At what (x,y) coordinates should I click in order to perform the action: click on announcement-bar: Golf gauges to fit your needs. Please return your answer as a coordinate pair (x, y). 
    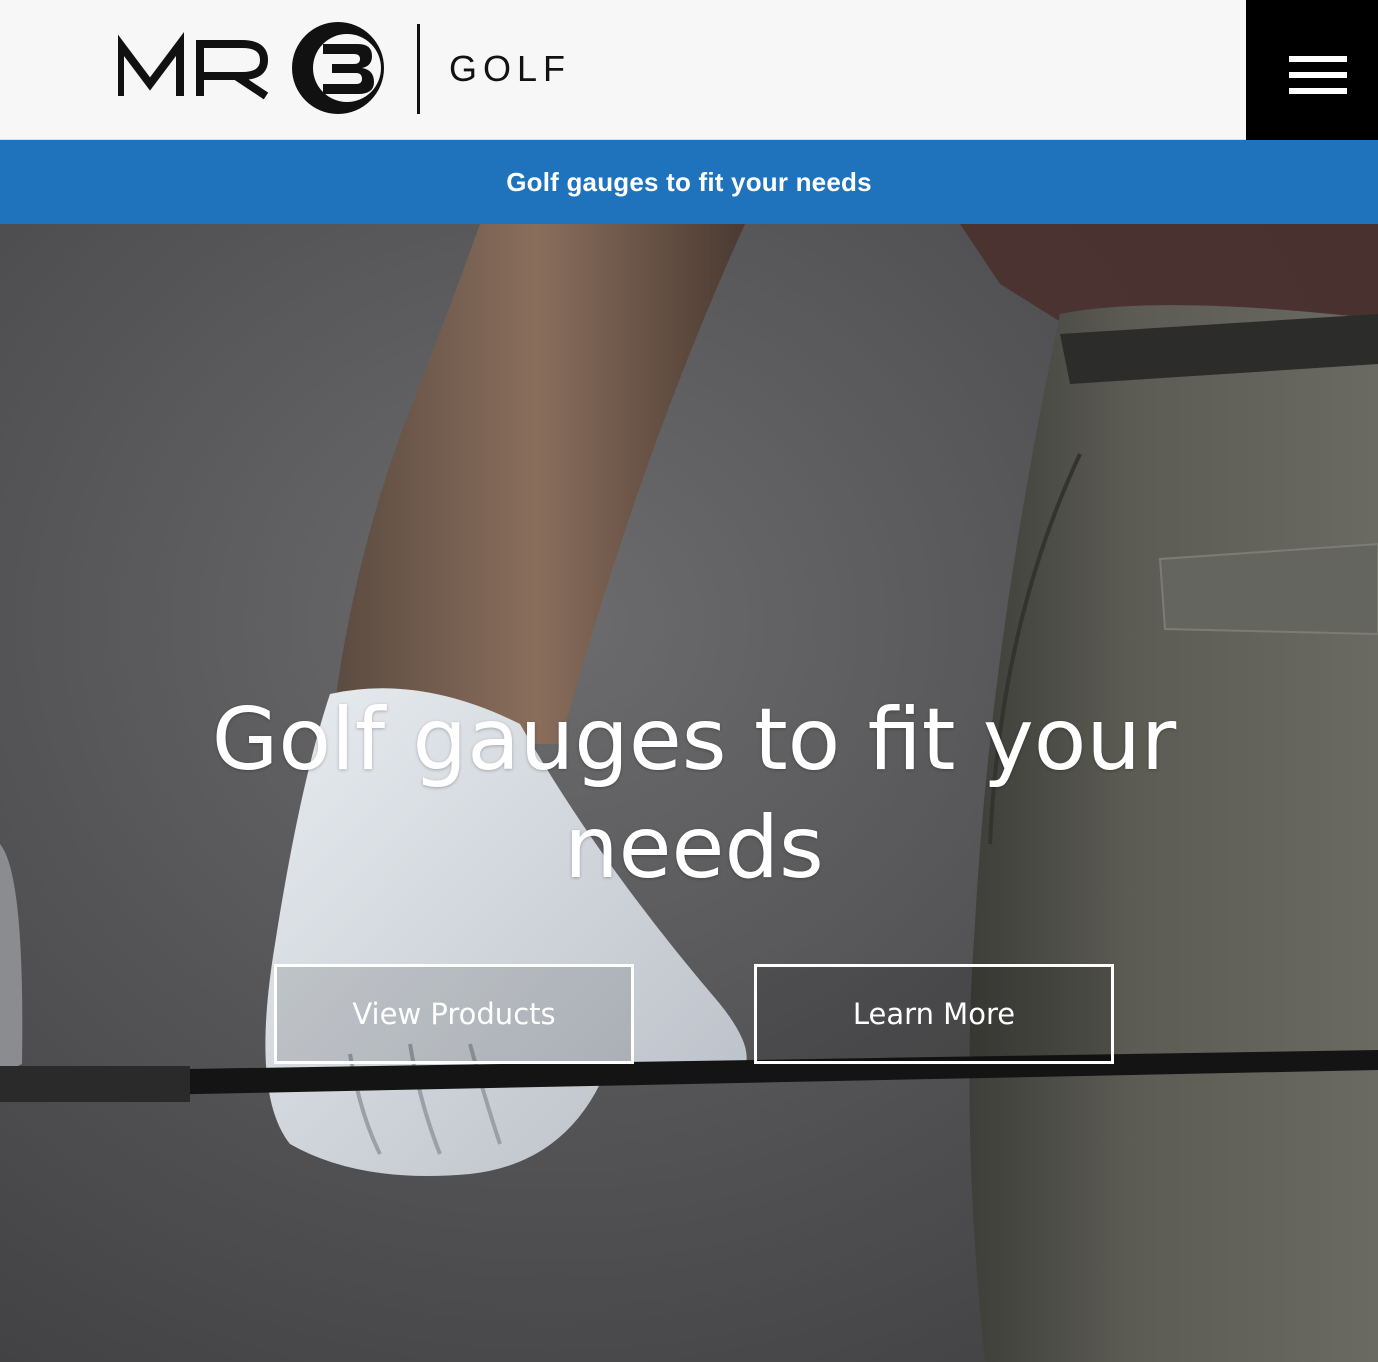
    Looking at the image, I should click on (689, 182).